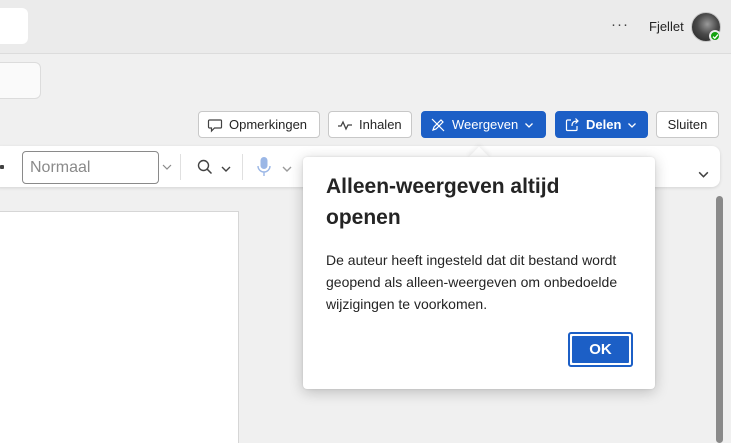 The width and height of the screenshot is (731, 443). Describe the element at coordinates (90, 167) in the screenshot. I see `style-select: Normaal` at that location.